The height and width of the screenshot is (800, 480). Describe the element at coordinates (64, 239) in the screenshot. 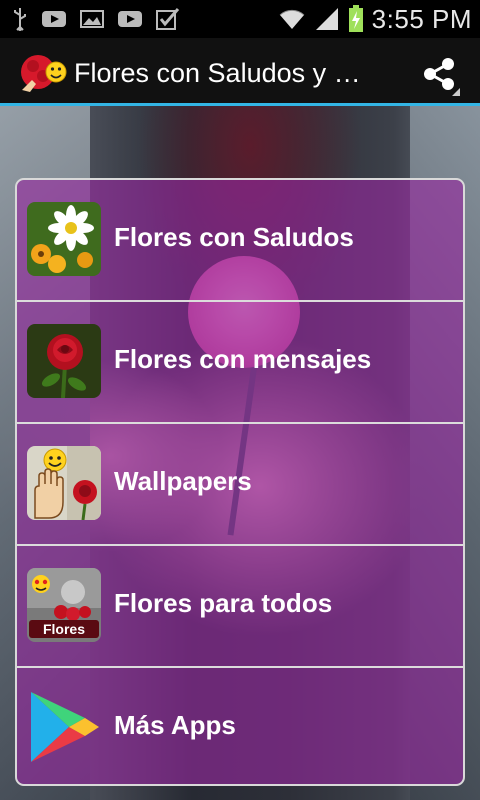

I see `daisy-flower-icon` at that location.